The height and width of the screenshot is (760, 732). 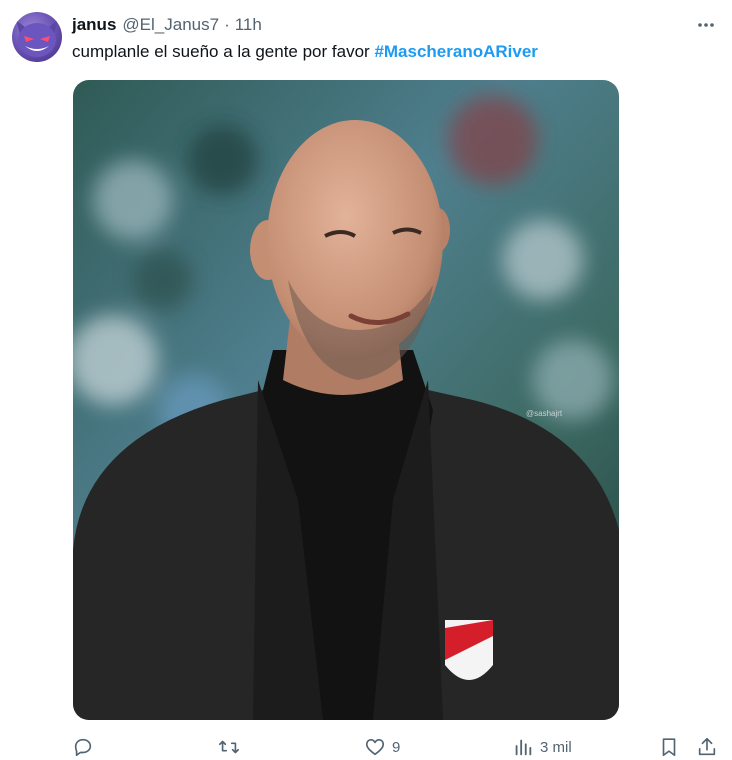 I want to click on image-watermark: @sashajrt, so click(x=544, y=413).